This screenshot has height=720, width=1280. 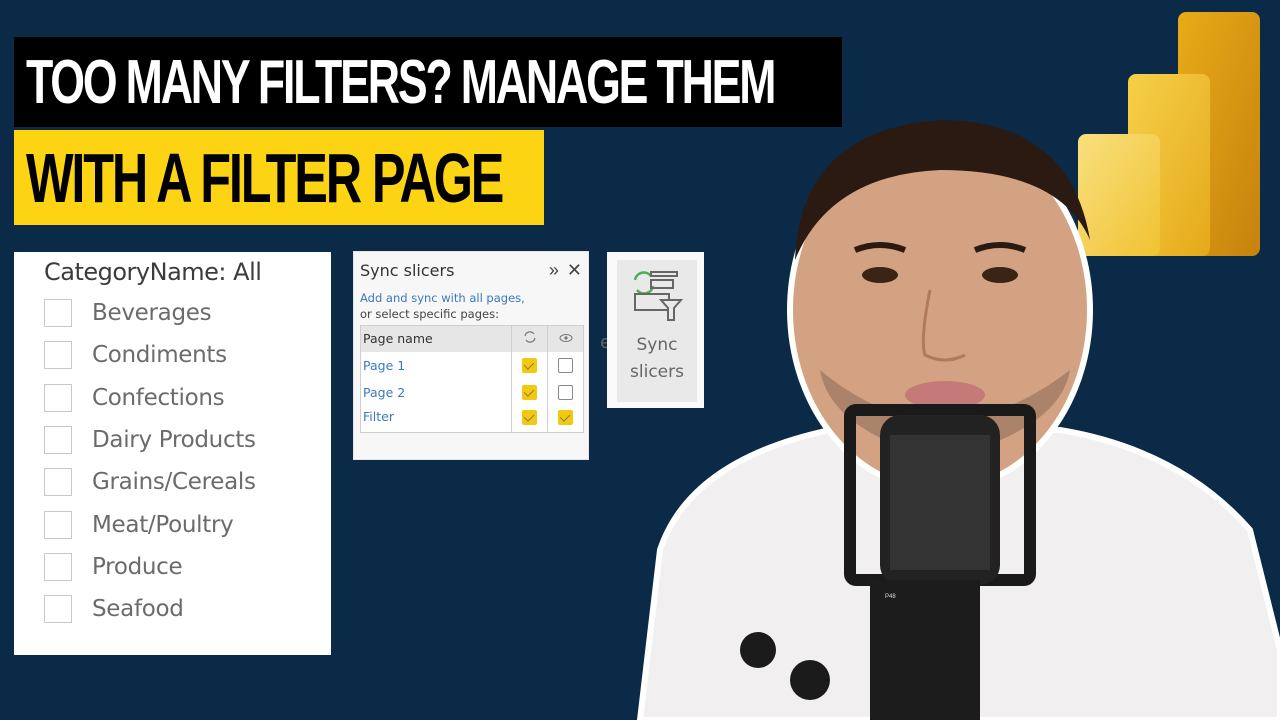 I want to click on page-name-cell: Filter, so click(x=436, y=419).